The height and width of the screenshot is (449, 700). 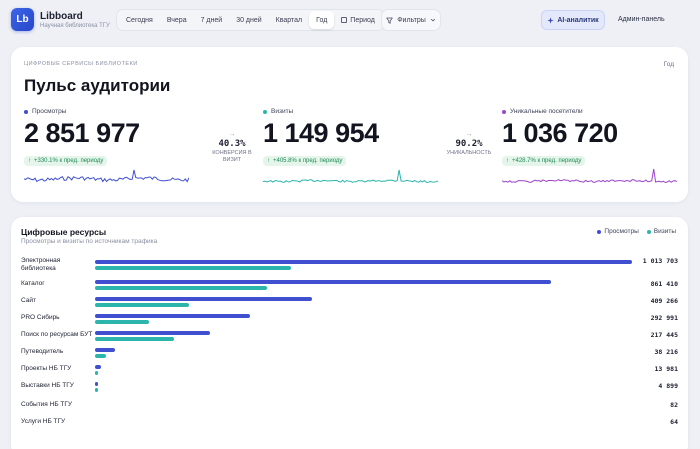 What do you see at coordinates (389, 20) in the screenshot?
I see `filter-icon` at bounding box center [389, 20].